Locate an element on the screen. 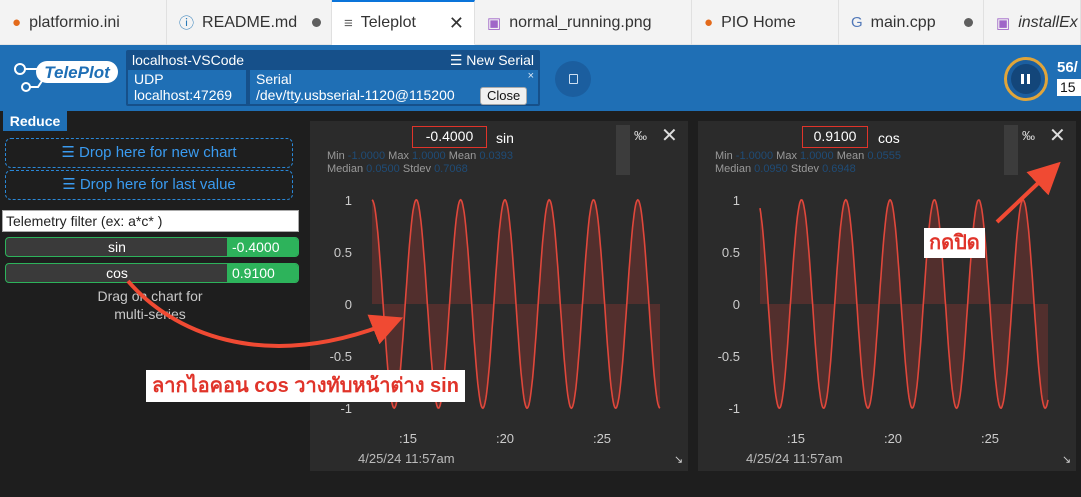 This screenshot has width=1081, height=497. new-serial-button: ☰ New Serial is located at coordinates (492, 60).